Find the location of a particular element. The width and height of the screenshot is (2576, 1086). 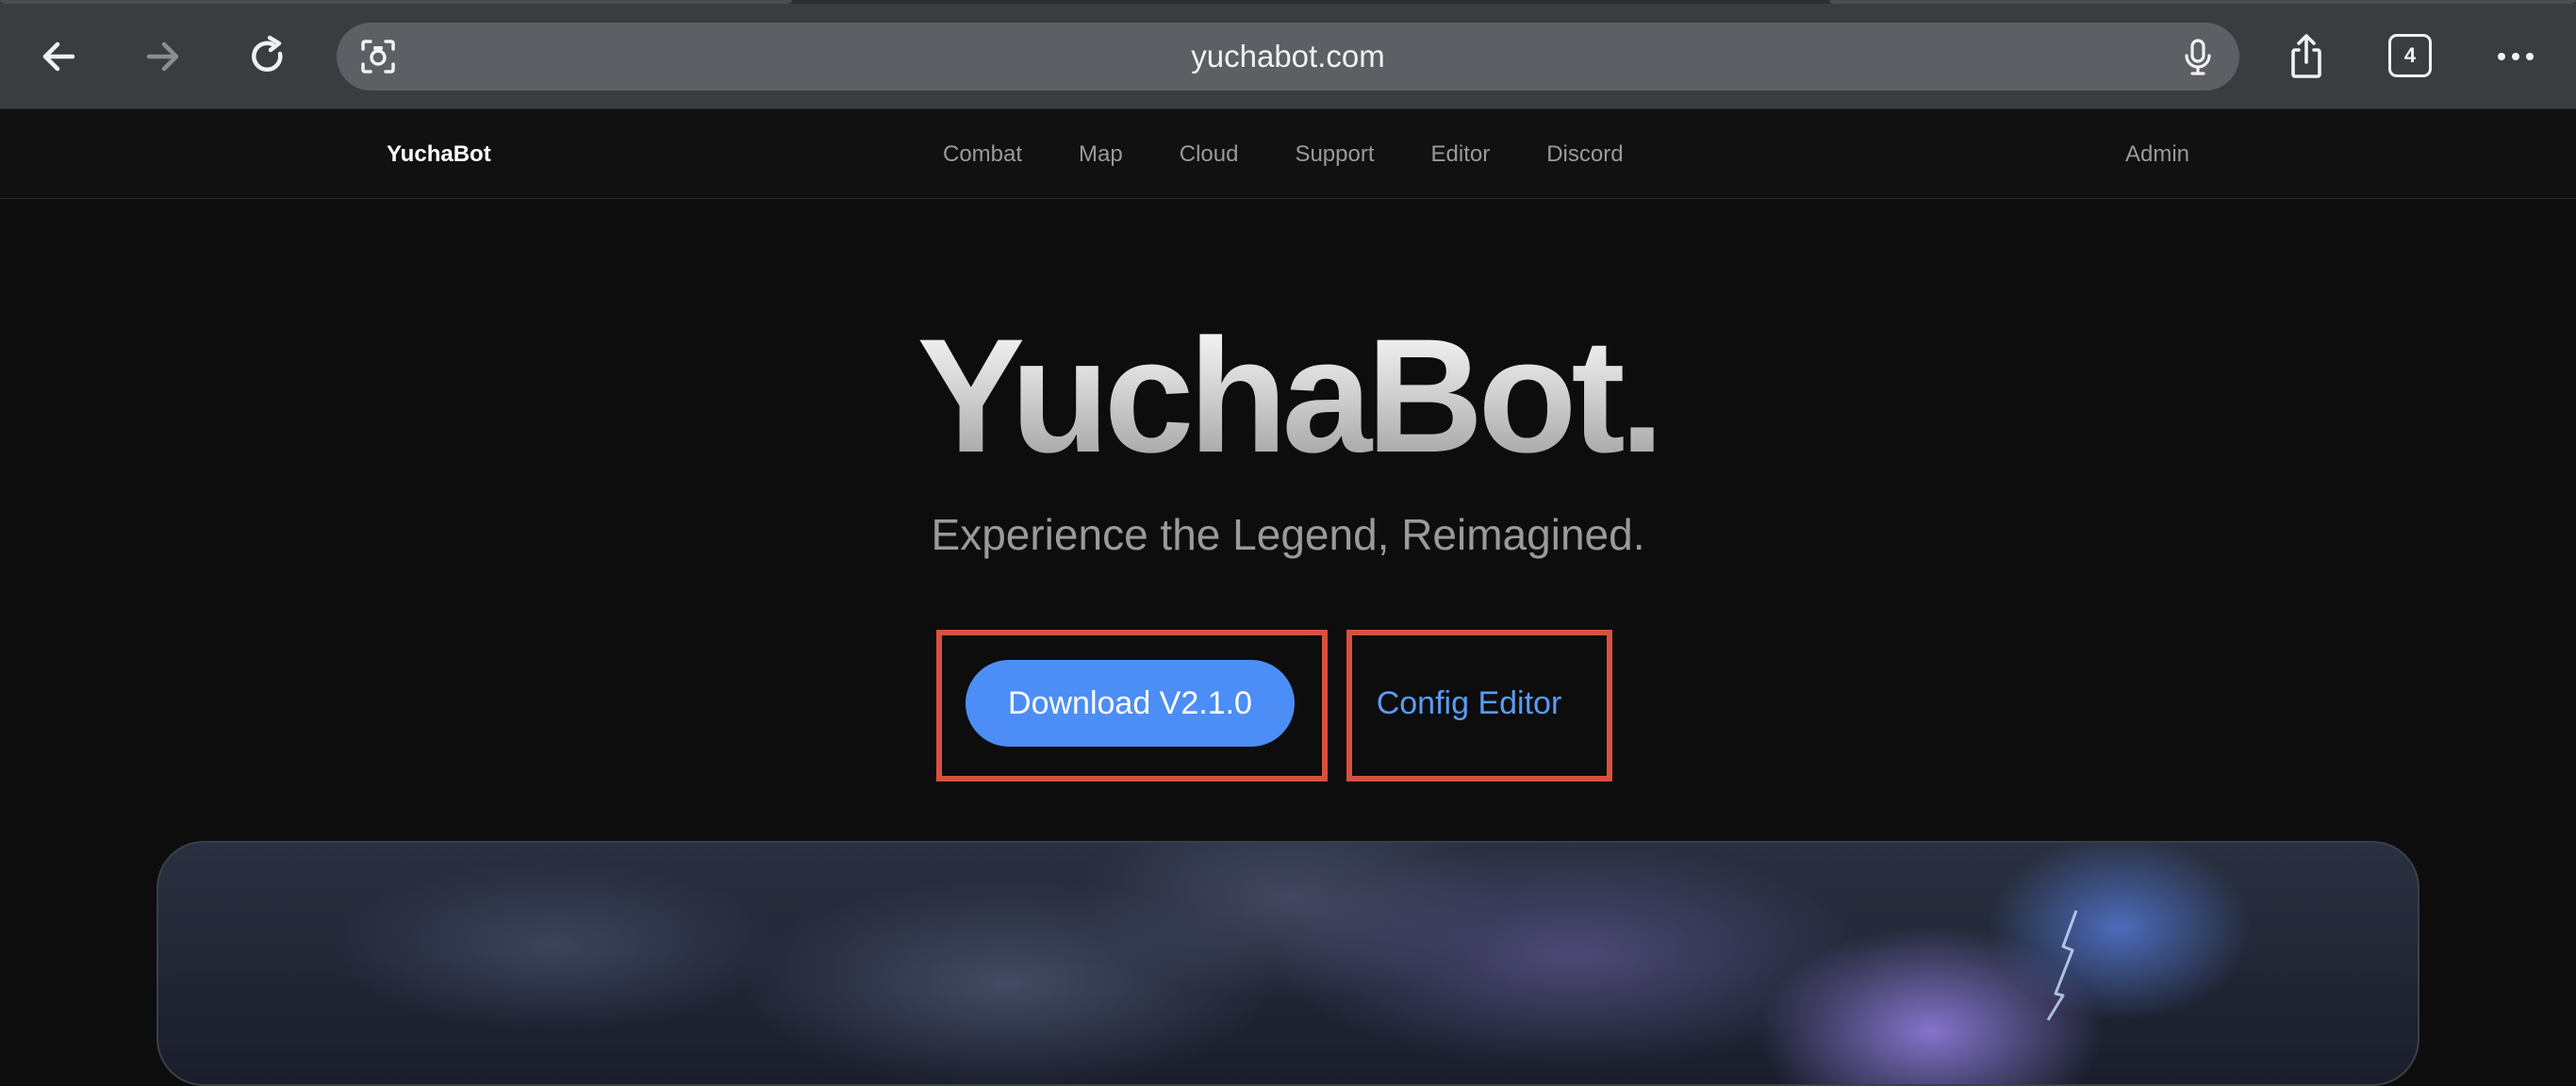

nav-link-combat: Combat is located at coordinates (982, 154).